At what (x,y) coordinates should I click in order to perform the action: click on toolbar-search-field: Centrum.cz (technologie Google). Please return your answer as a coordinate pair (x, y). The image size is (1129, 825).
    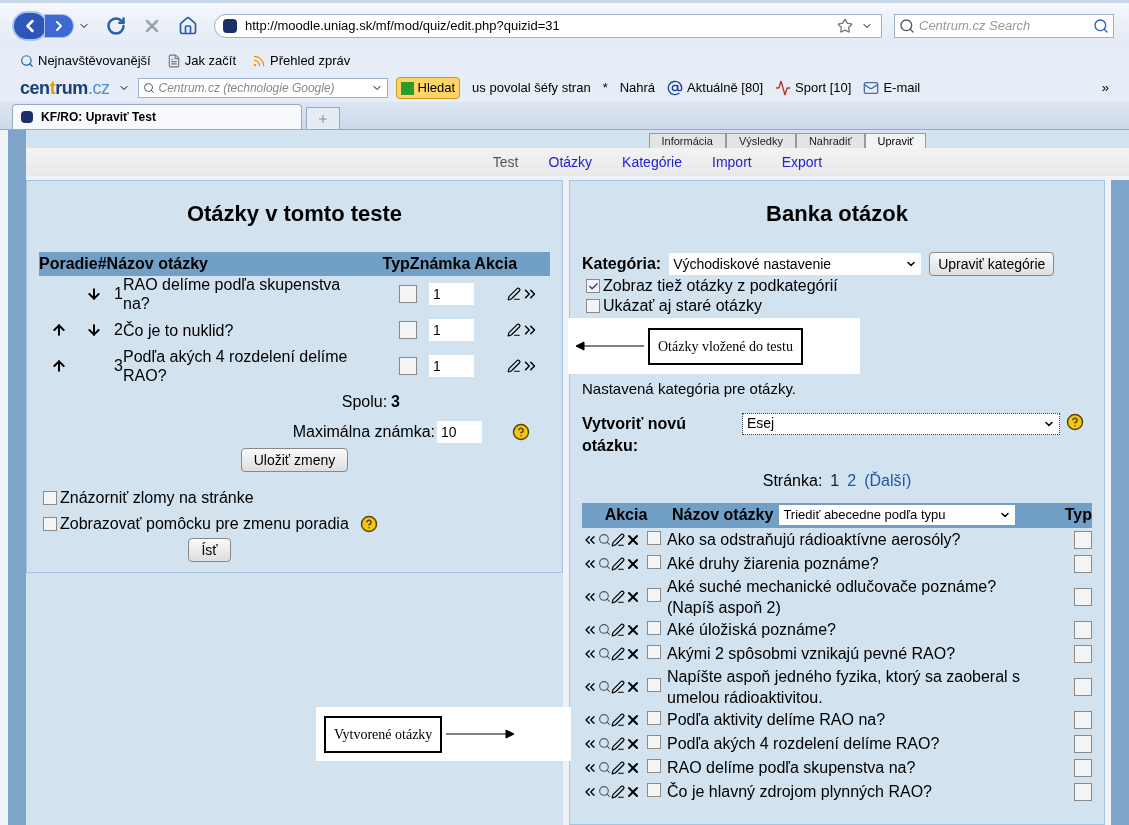
    Looking at the image, I should click on (262, 88).